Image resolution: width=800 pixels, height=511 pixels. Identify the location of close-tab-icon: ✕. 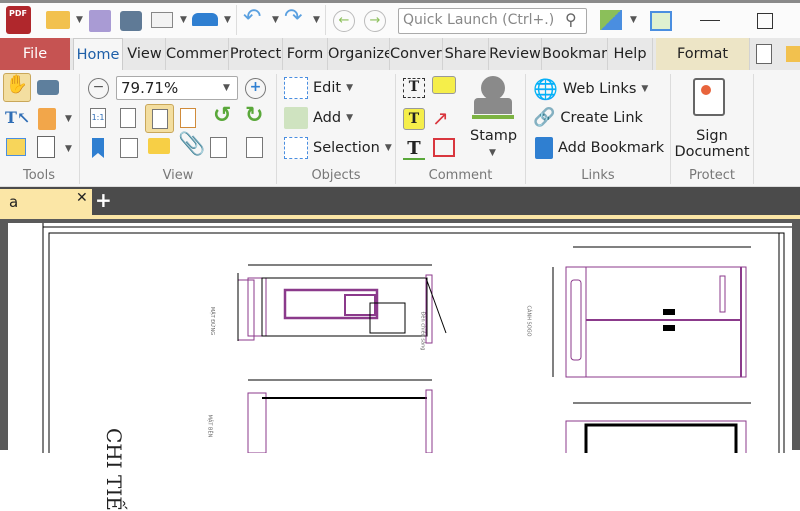
(82, 198).